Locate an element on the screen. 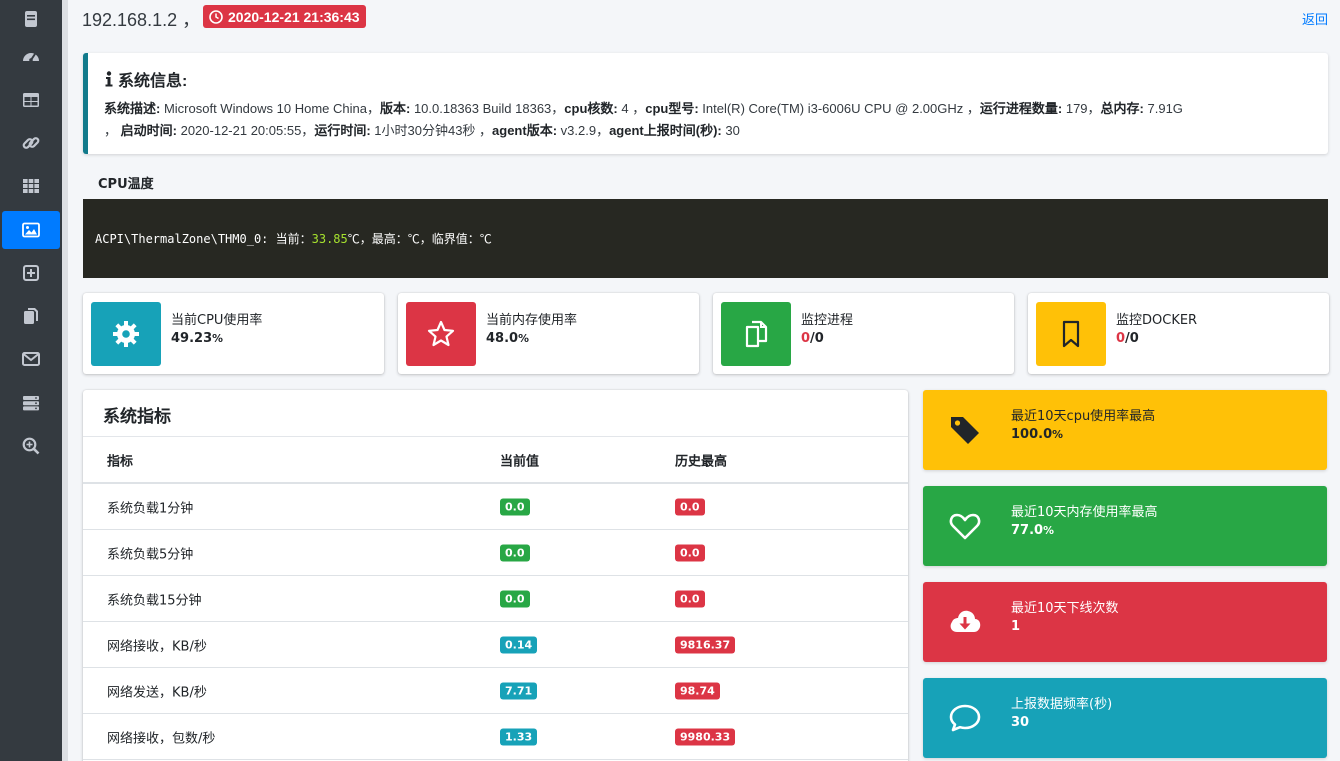 The width and height of the screenshot is (1340, 761). docker-total-count: /0 is located at coordinates (1132, 338).